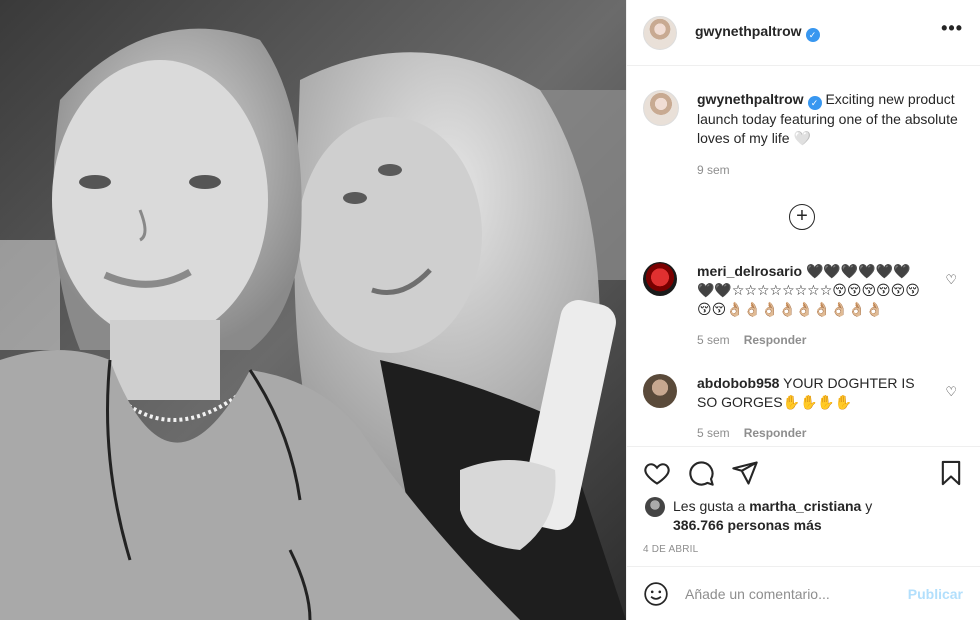  I want to click on likes-count: 386.766 personas más, so click(747, 525).